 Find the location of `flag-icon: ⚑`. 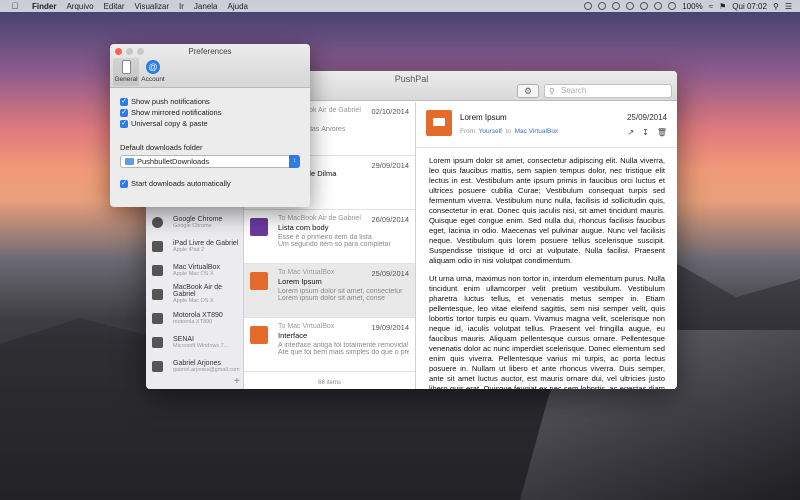

flag-icon: ⚑ is located at coordinates (722, 6).